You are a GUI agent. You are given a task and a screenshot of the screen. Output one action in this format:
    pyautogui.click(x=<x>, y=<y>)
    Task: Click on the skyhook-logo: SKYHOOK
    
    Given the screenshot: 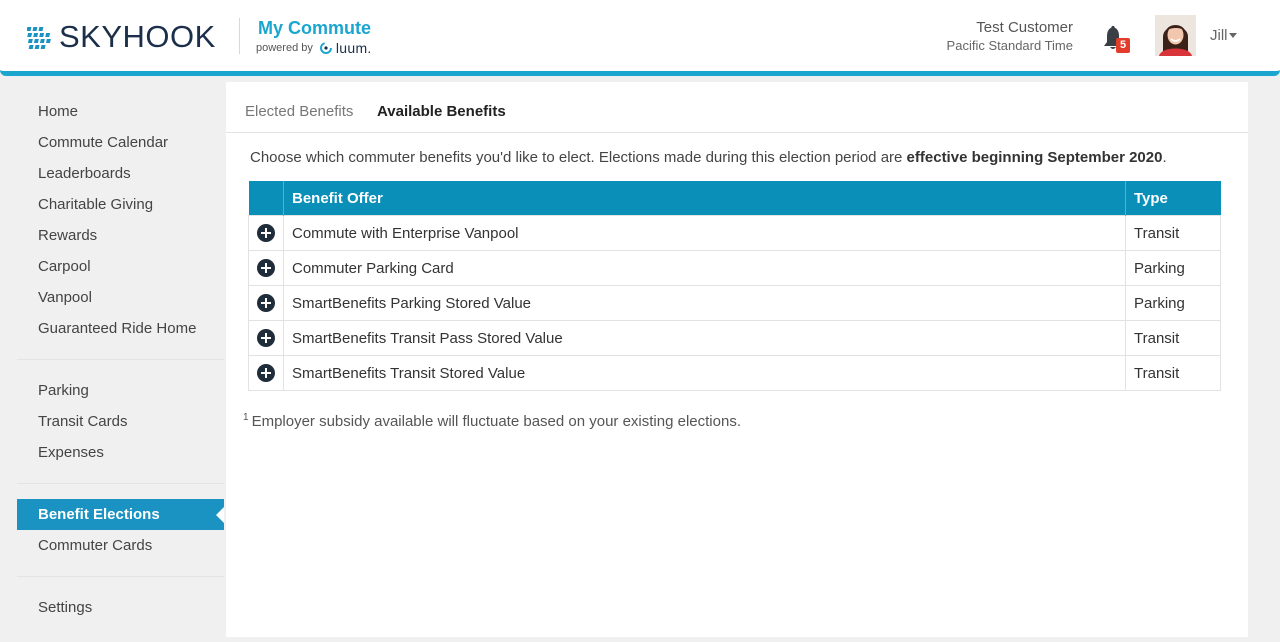 What is the action you would take?
    pyautogui.click(x=121, y=37)
    